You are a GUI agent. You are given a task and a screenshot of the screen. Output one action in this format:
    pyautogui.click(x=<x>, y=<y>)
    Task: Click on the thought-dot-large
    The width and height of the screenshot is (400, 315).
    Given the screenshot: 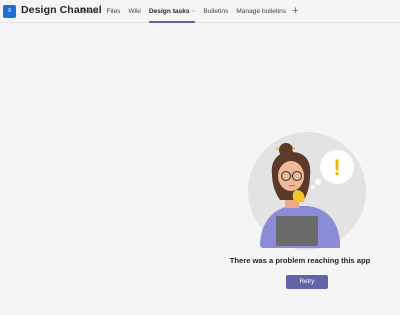 What is the action you would take?
    pyautogui.click(x=318, y=182)
    